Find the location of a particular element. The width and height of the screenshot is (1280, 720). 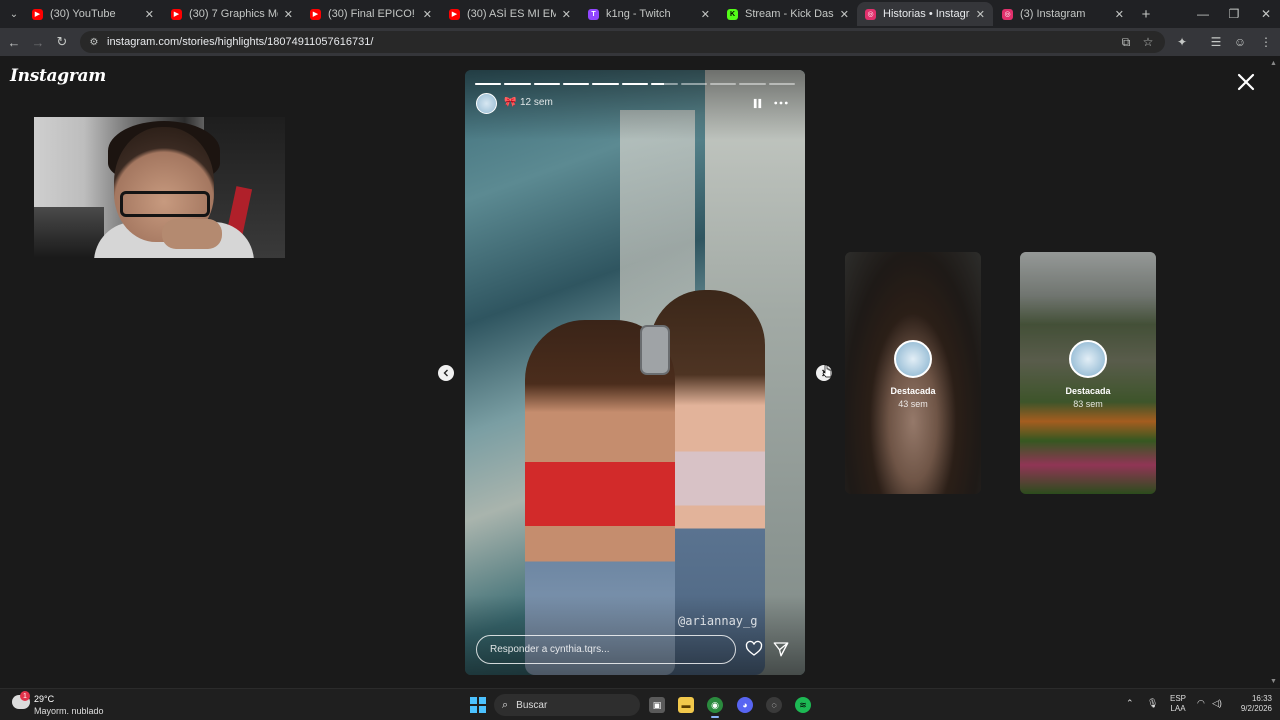

highlight-thumbnail: Destacada 43 sem is located at coordinates (913, 373).